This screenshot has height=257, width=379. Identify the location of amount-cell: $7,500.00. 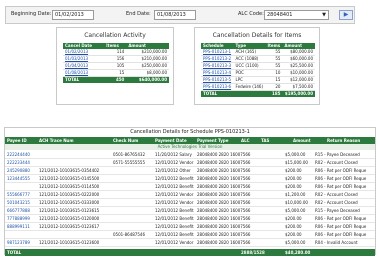
(298, 87).